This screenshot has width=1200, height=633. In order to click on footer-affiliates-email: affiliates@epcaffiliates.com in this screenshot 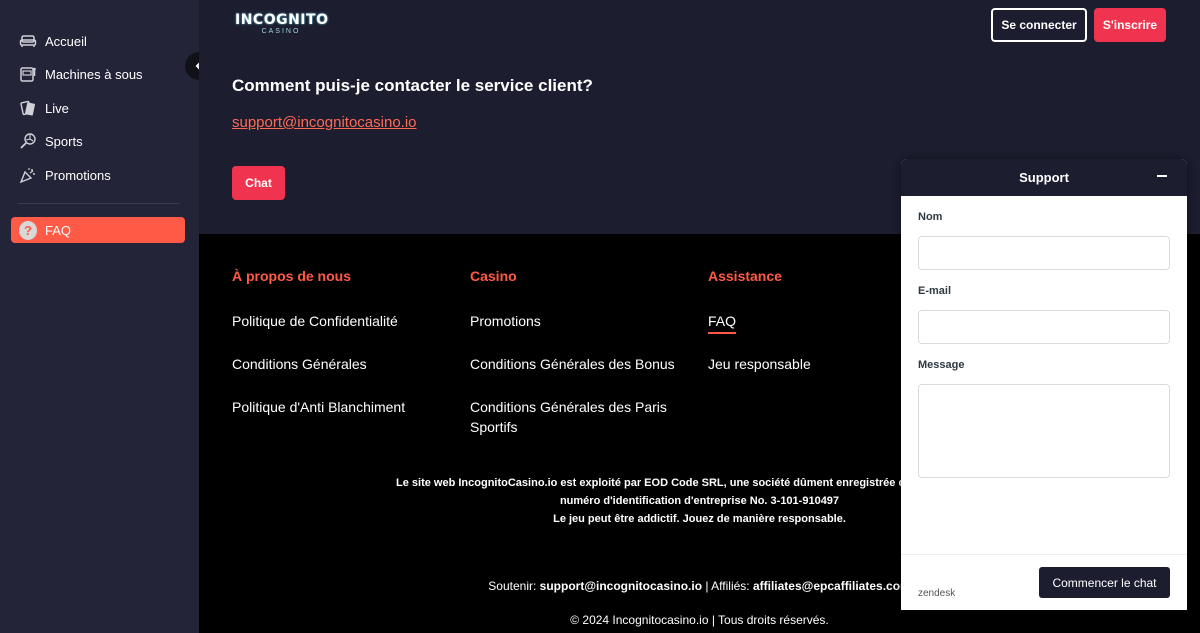, I will do `click(832, 586)`.